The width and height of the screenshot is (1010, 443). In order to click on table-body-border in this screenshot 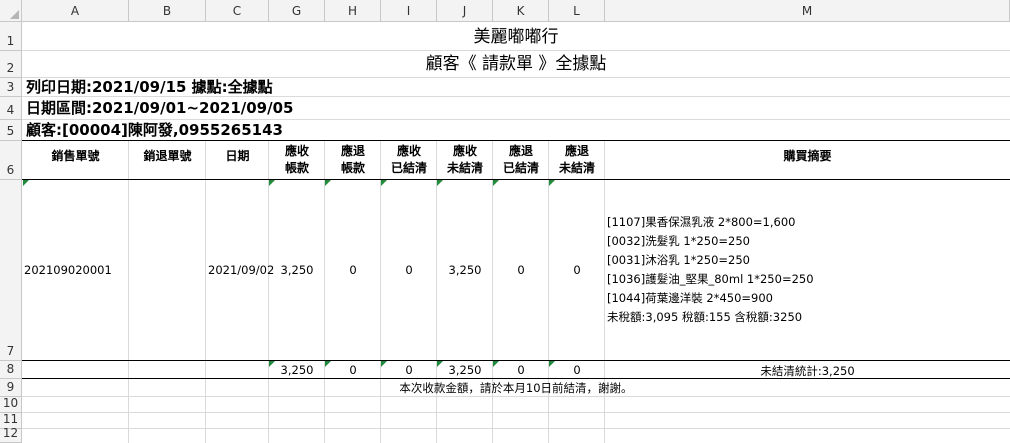, I will do `click(516, 360)`.